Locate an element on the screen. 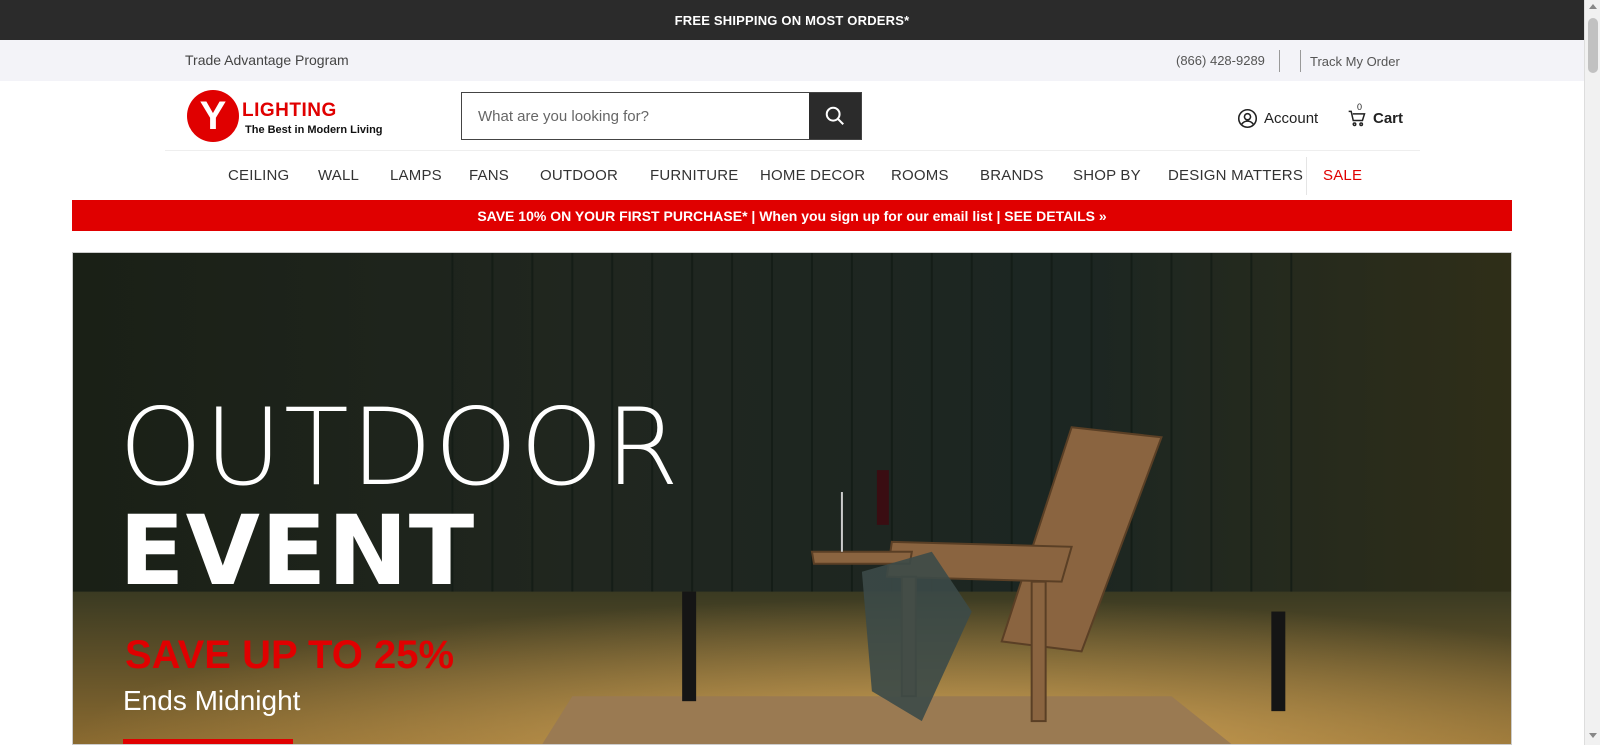 Image resolution: width=1600 pixels, height=745 pixels. nav-item-sale: SALE is located at coordinates (1342, 175).